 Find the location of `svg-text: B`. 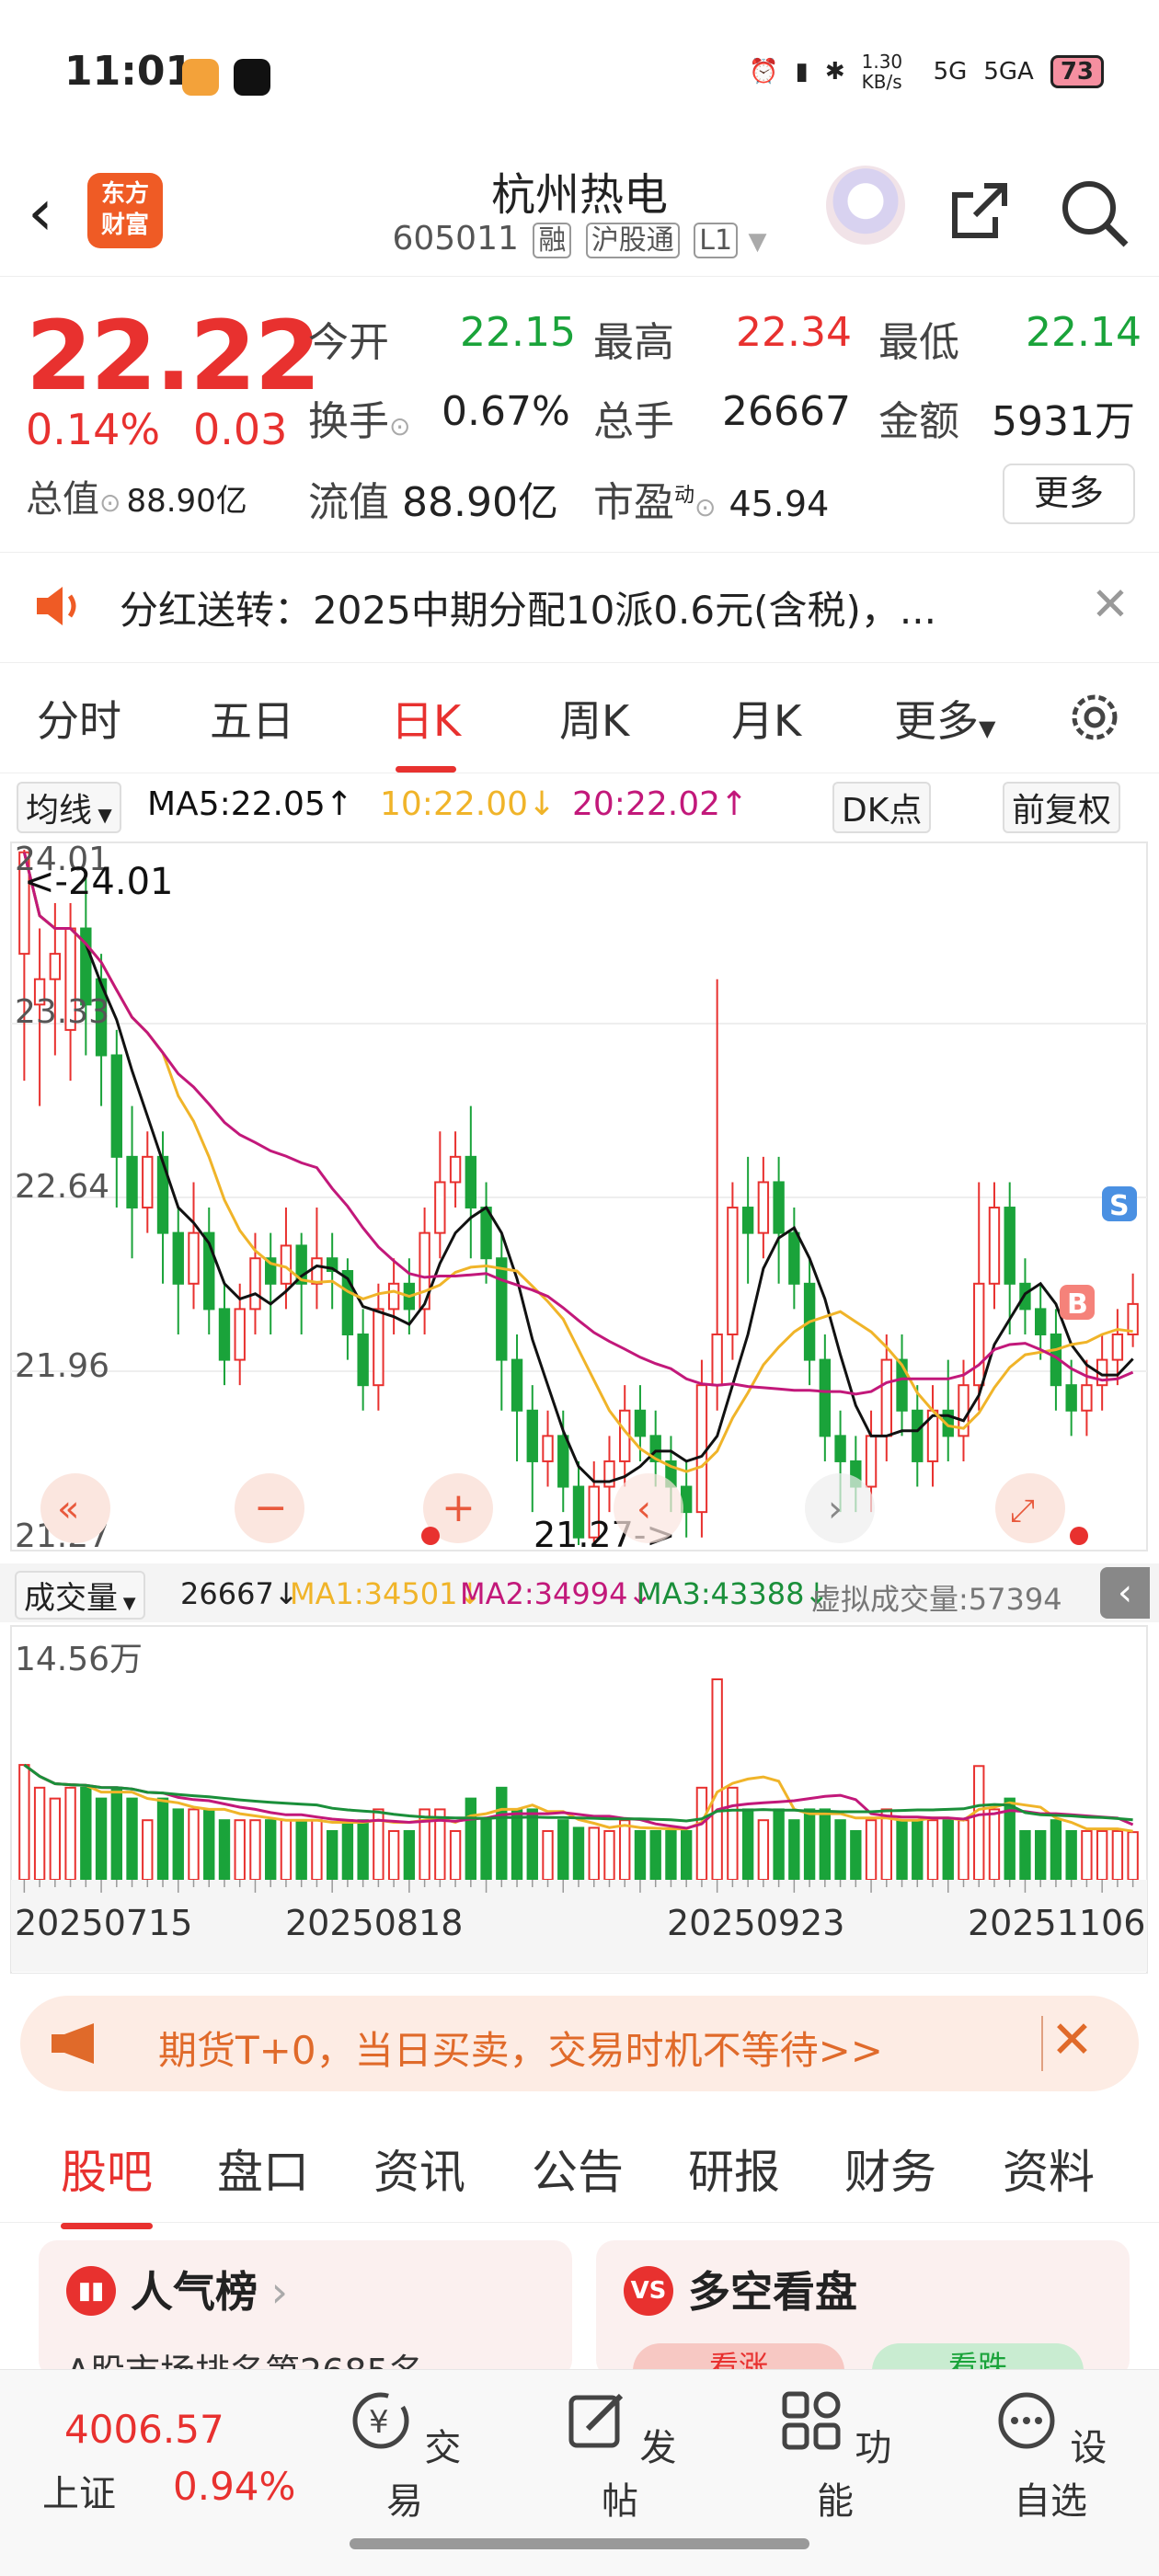

svg-text: B is located at coordinates (1077, 1304).